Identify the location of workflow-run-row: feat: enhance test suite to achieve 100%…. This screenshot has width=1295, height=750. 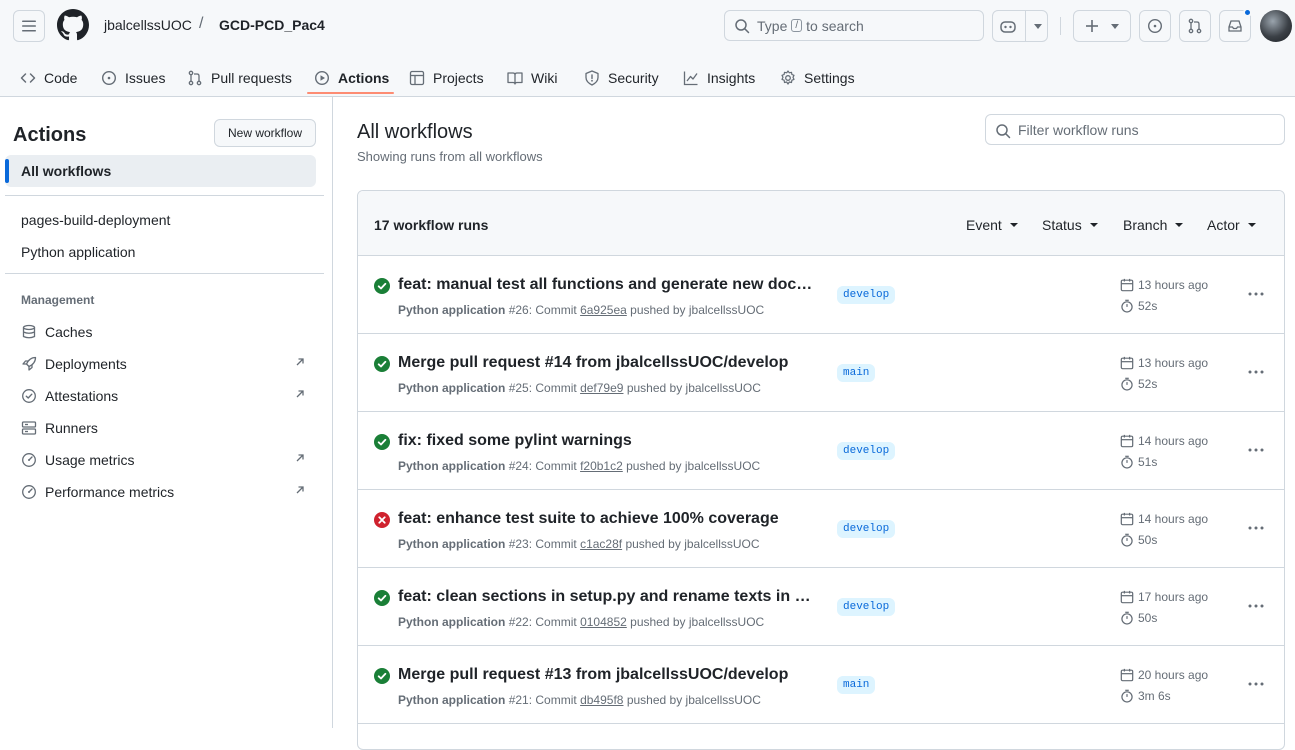
(821, 529).